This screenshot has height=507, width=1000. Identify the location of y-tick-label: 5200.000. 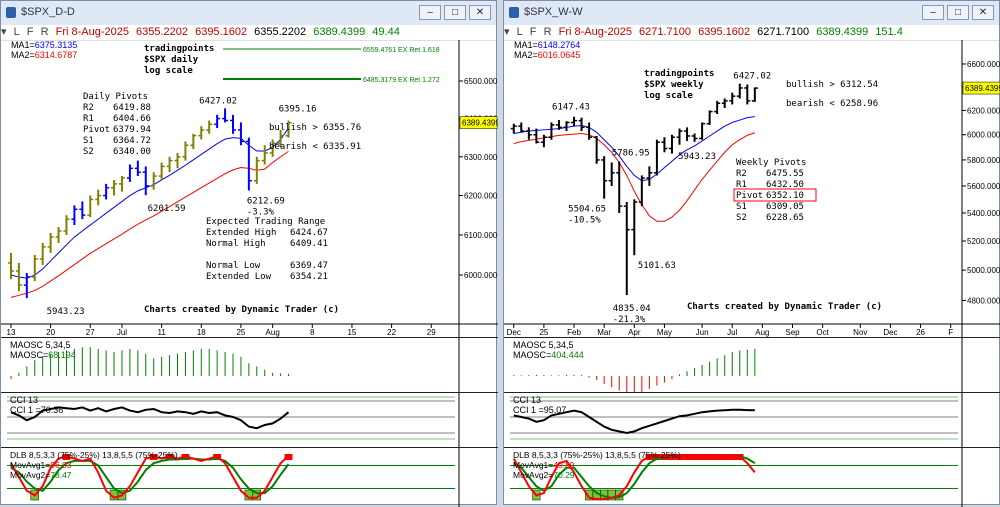
(983, 241).